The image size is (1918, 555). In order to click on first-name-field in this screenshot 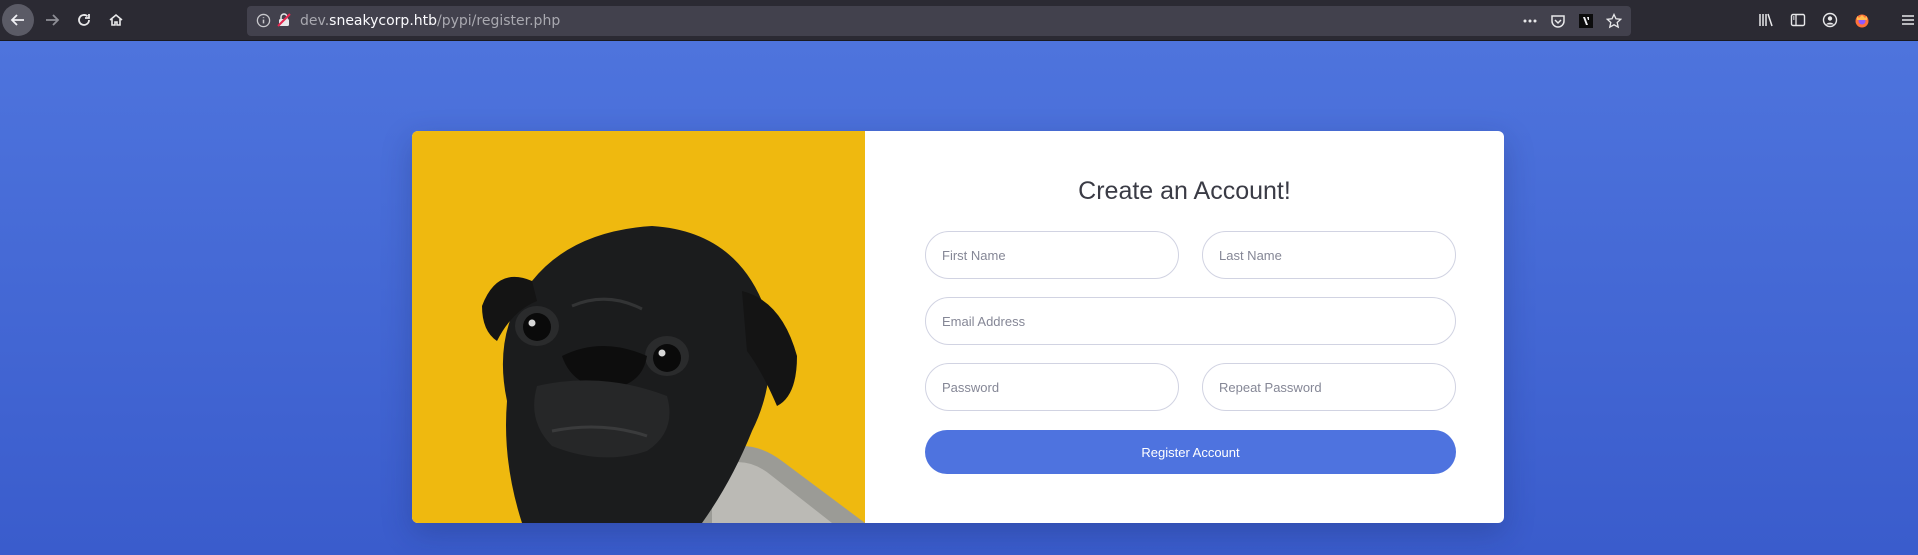, I will do `click(1052, 255)`.